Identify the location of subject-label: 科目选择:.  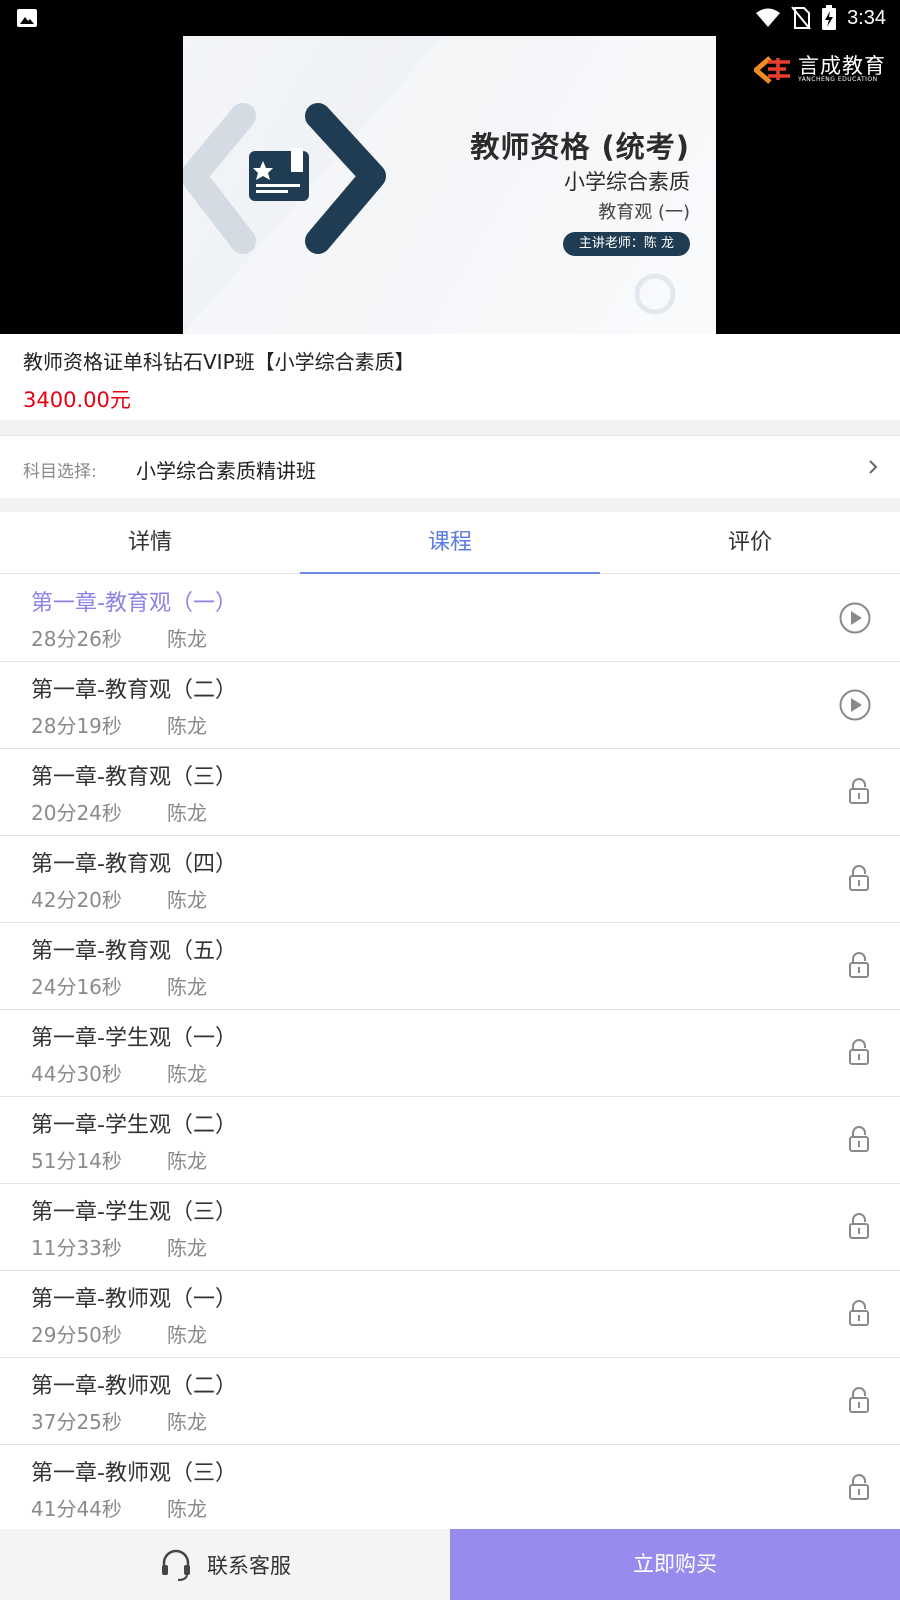
(60, 472).